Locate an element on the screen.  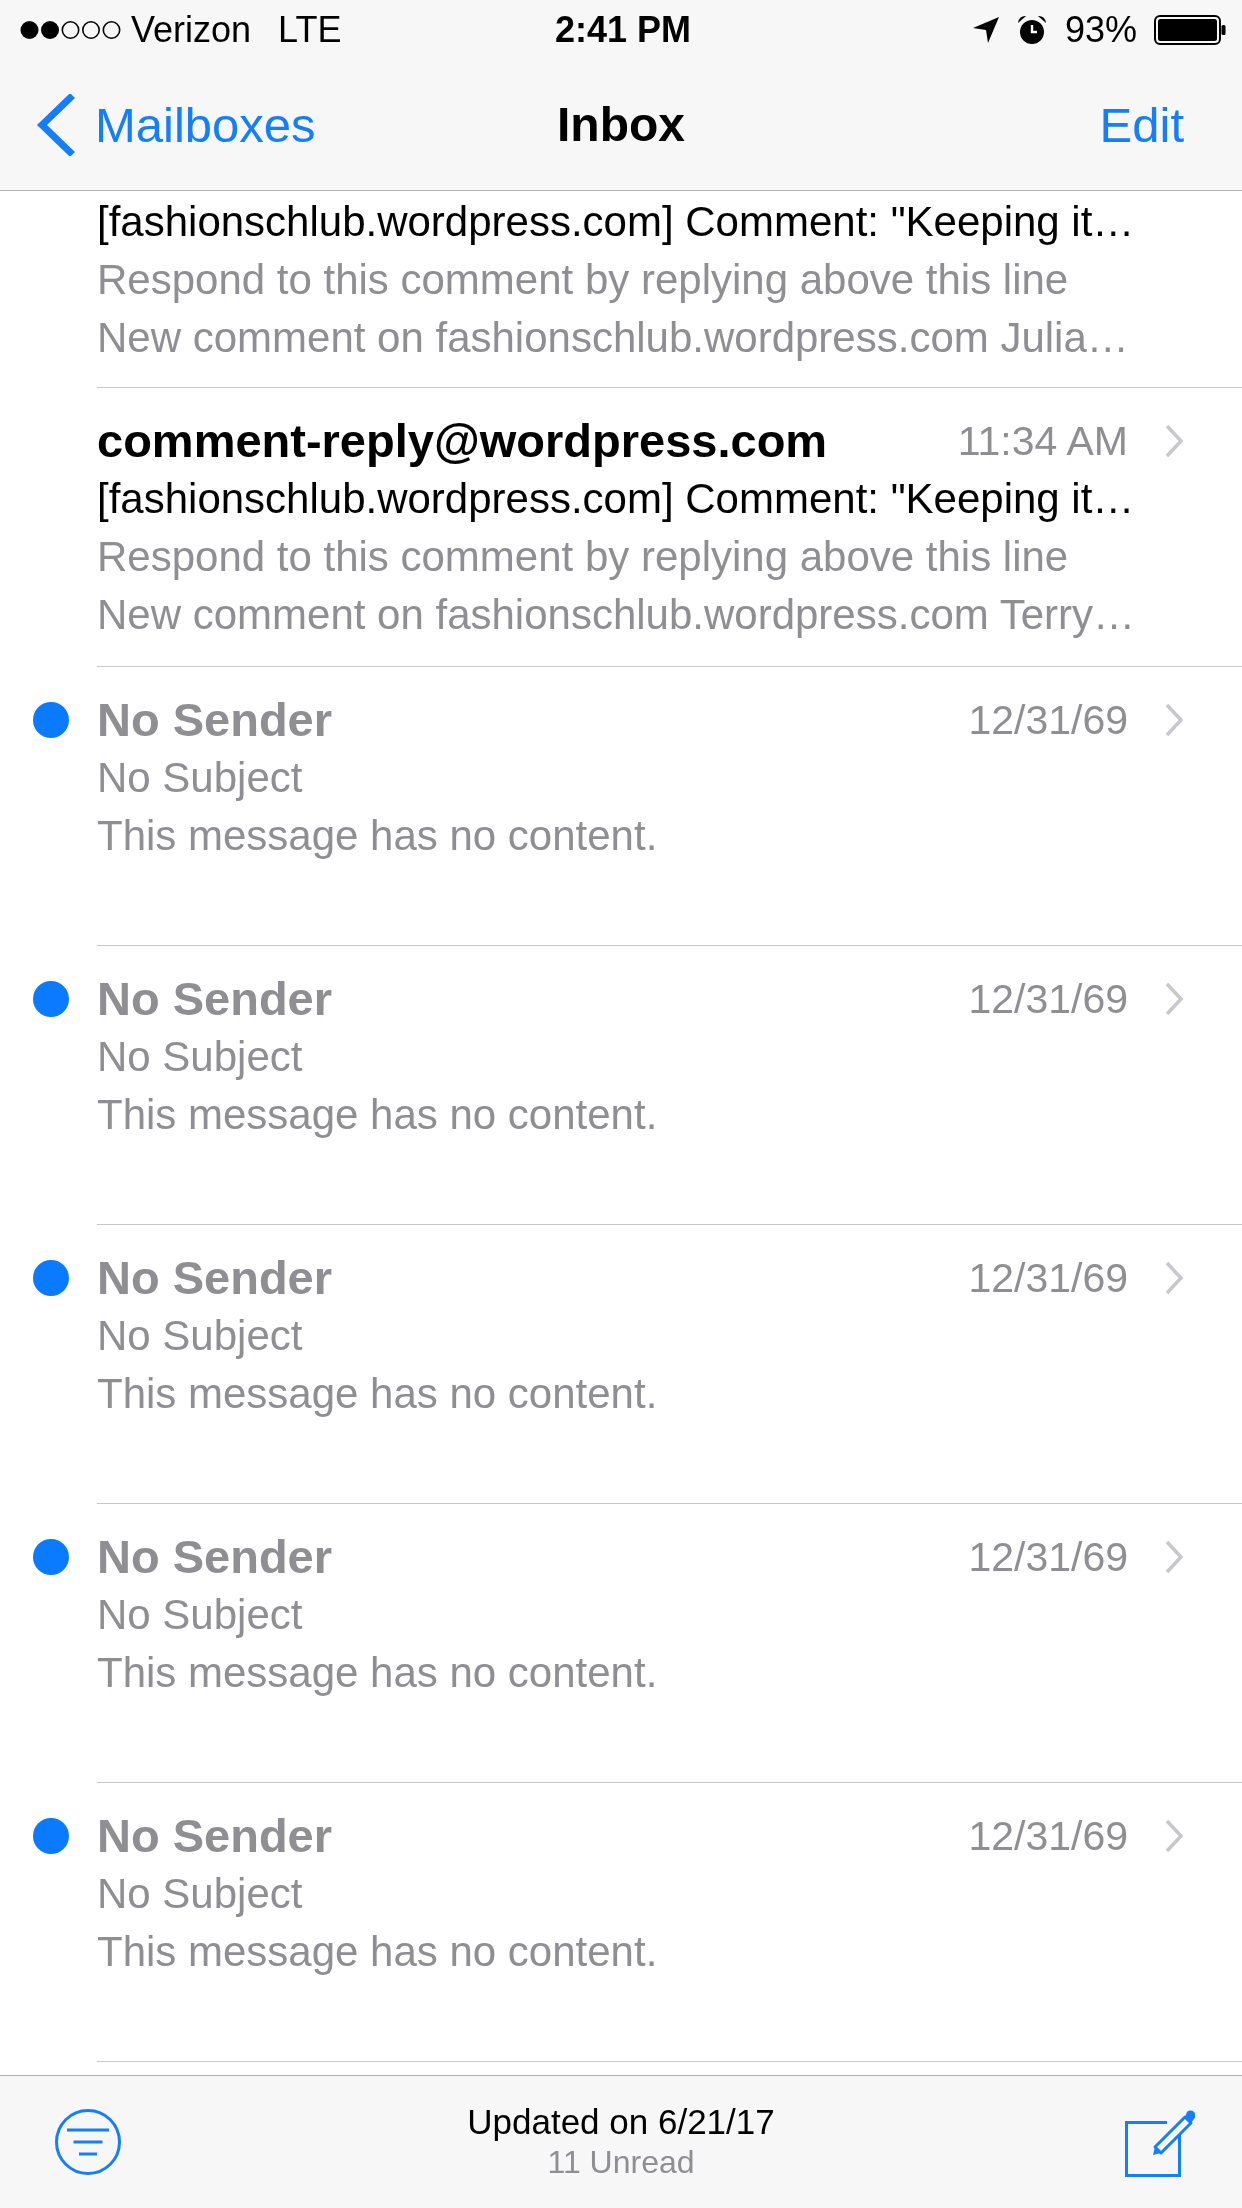
sender-name: comment-reply@wordpress.com is located at coordinates (463, 441).